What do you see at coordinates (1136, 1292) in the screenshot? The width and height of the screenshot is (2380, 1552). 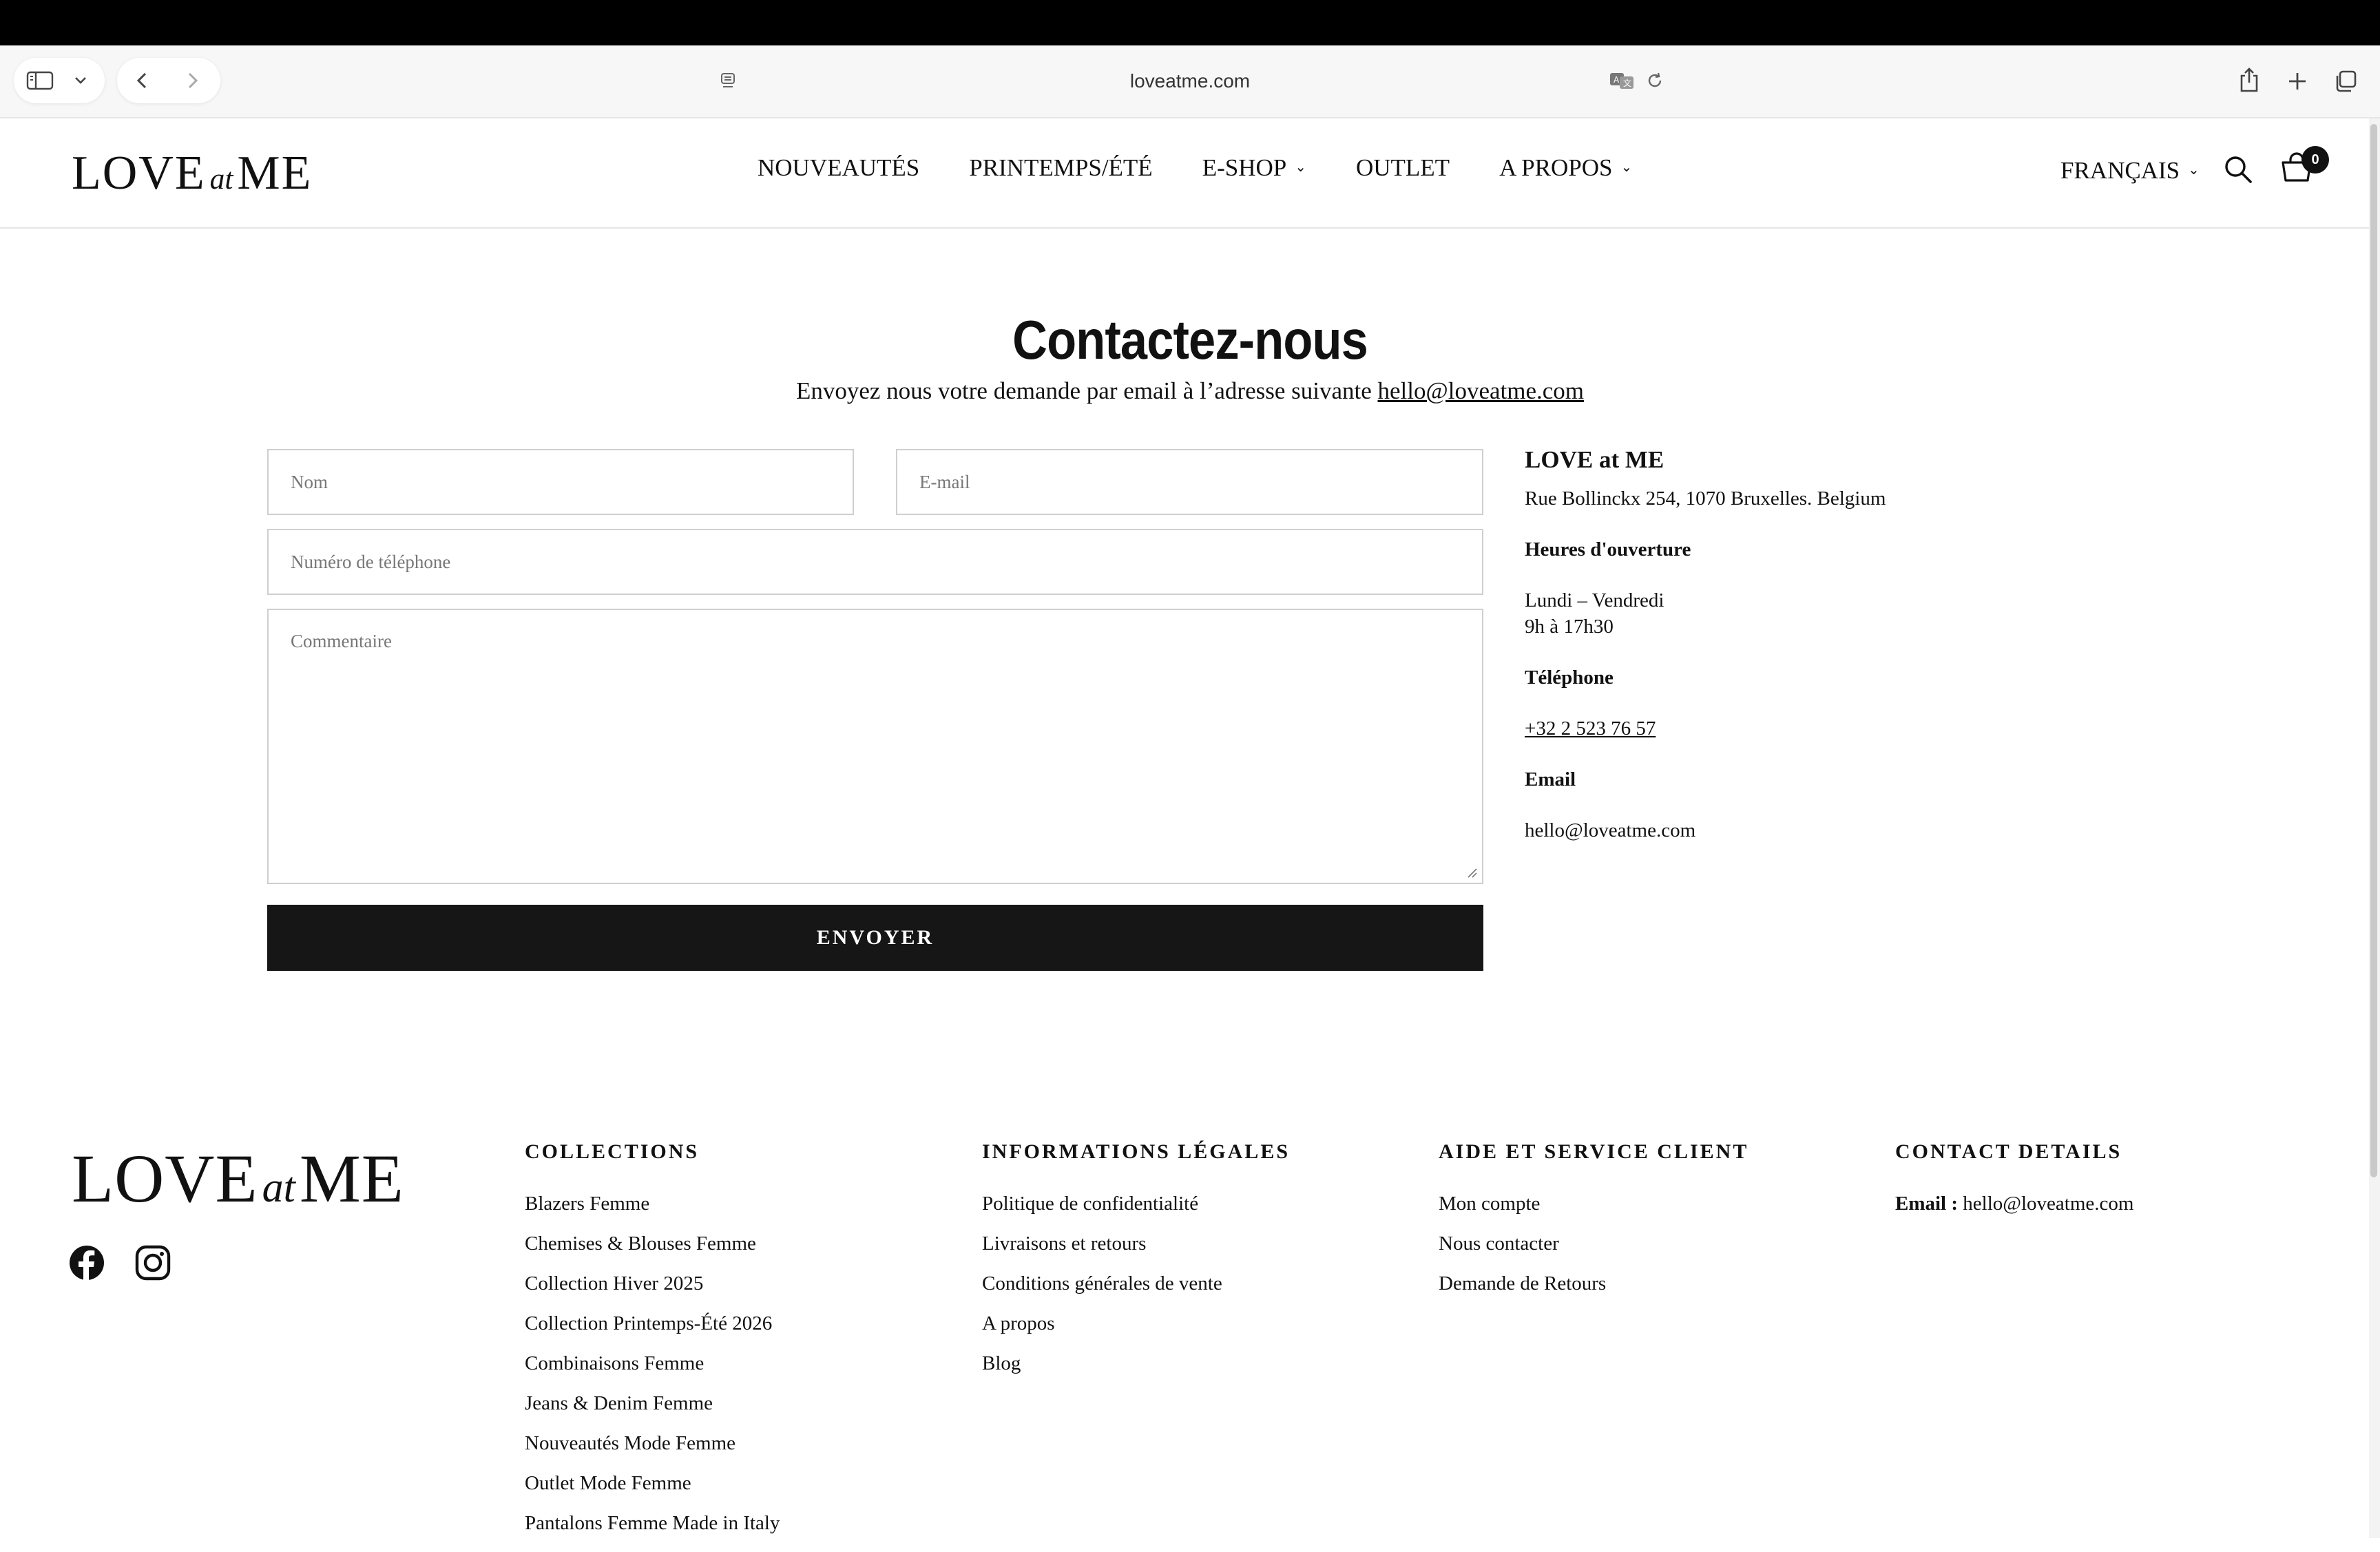 I see `footer-link: Conditions générales de vente` at bounding box center [1136, 1292].